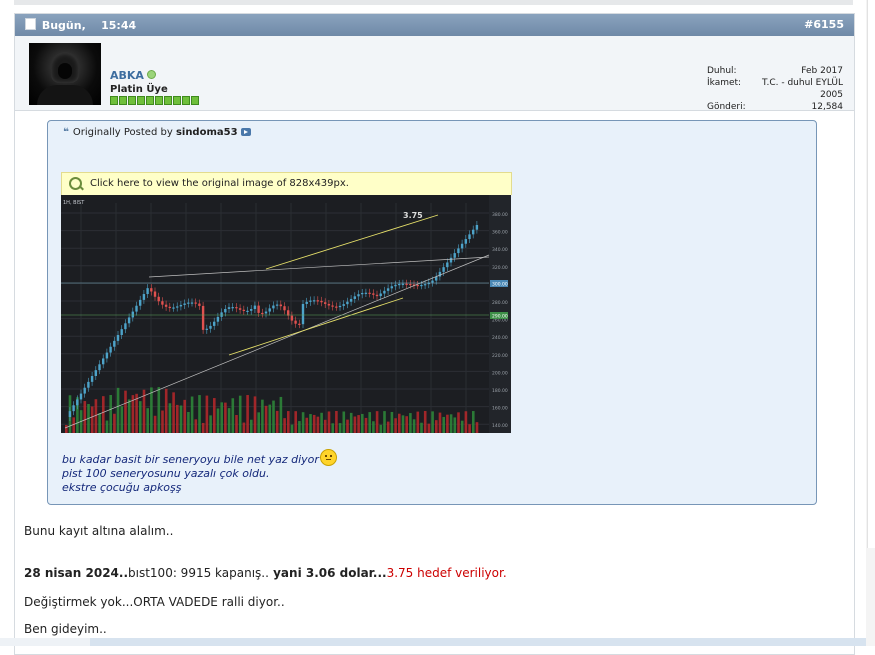 This screenshot has height=655, width=875. I want to click on avatar, so click(65, 74).